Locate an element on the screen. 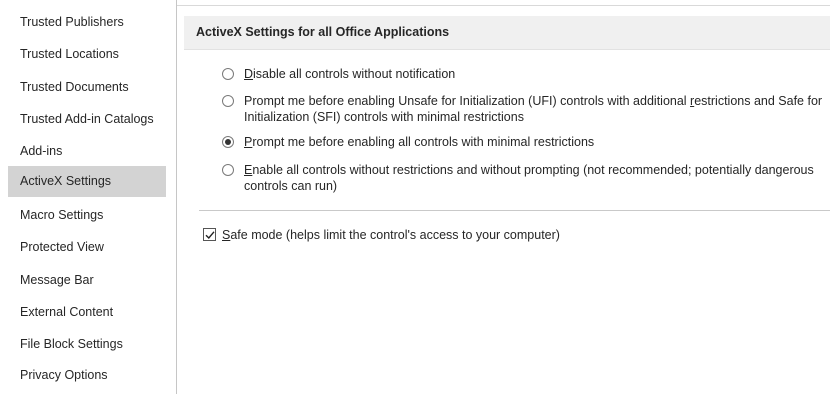 The height and width of the screenshot is (394, 830). radio-button-prompt-ufi is located at coordinates (228, 101).